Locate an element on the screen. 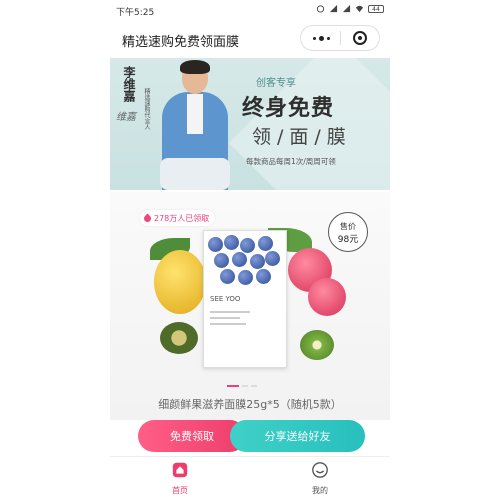  lemon-image is located at coordinates (180, 282).